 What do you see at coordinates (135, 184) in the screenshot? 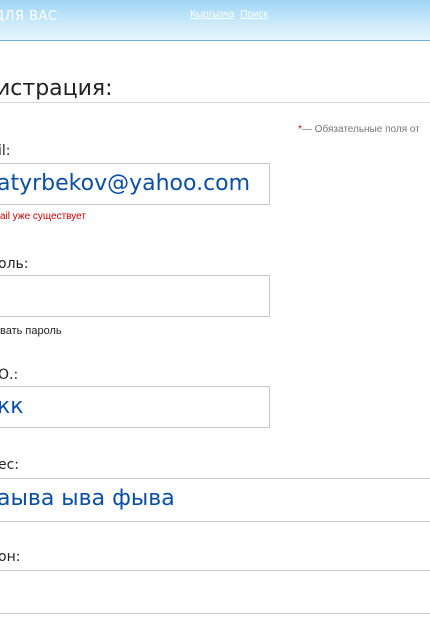
I see `email-field: atyrbekov@yahoo.com` at bounding box center [135, 184].